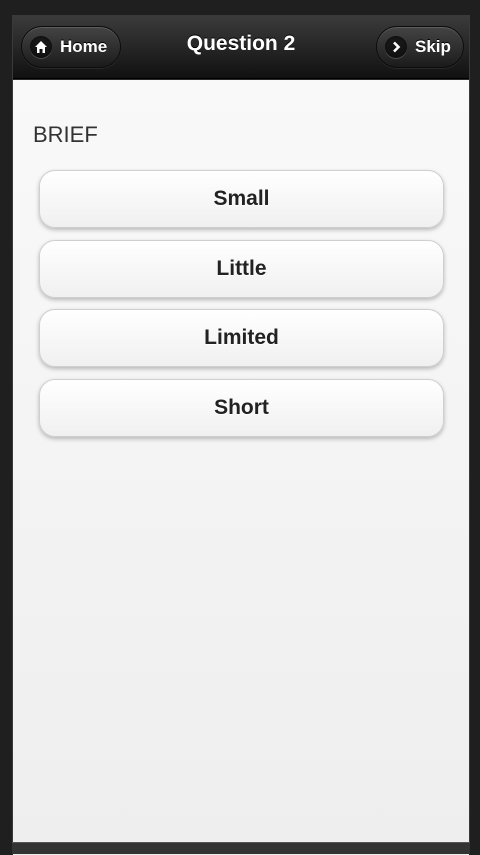  I want to click on answer-option-little: Little, so click(241, 269).